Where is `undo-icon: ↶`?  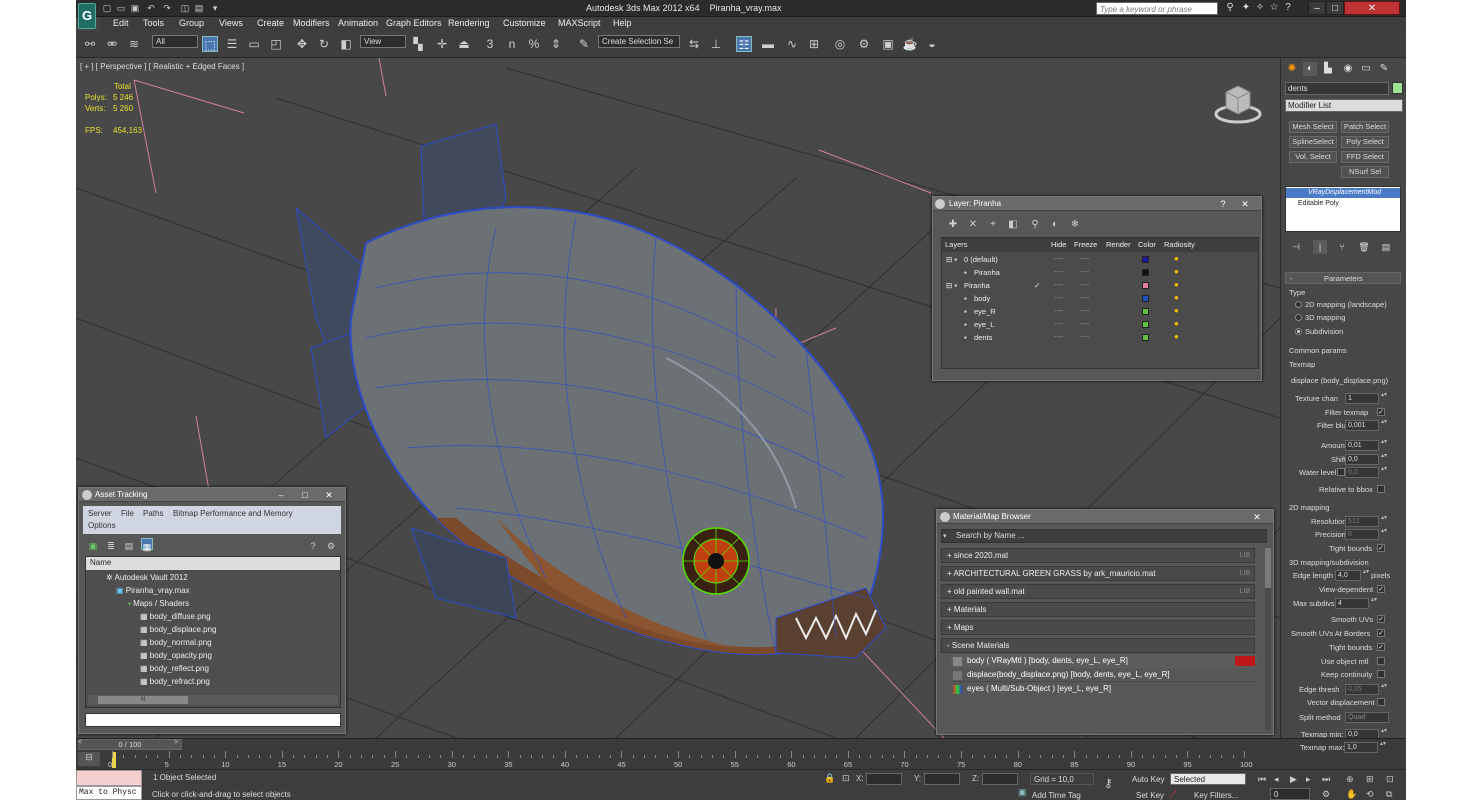 undo-icon: ↶ is located at coordinates (151, 8).